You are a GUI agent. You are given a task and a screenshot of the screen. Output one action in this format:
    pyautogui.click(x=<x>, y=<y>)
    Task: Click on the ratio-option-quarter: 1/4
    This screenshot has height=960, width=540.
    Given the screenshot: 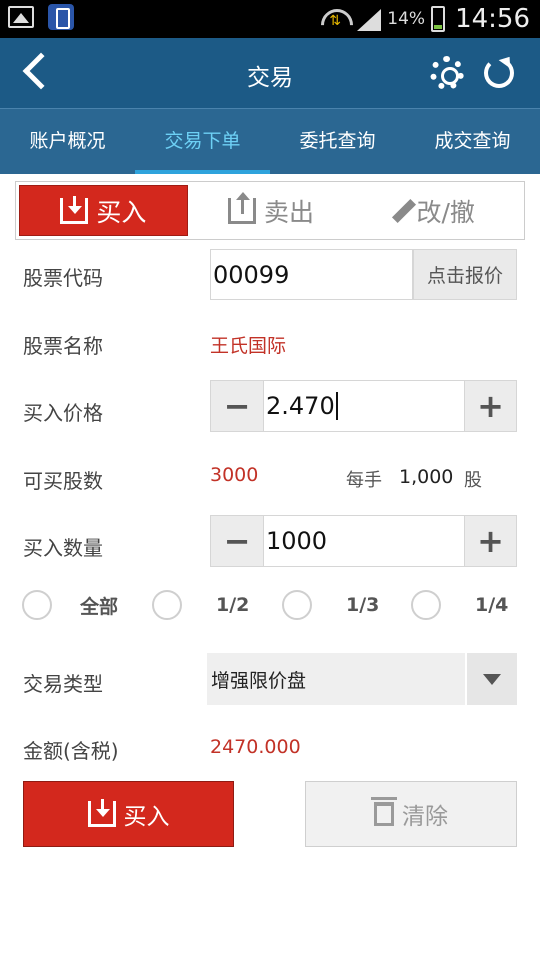 What is the action you would take?
    pyautogui.click(x=459, y=605)
    